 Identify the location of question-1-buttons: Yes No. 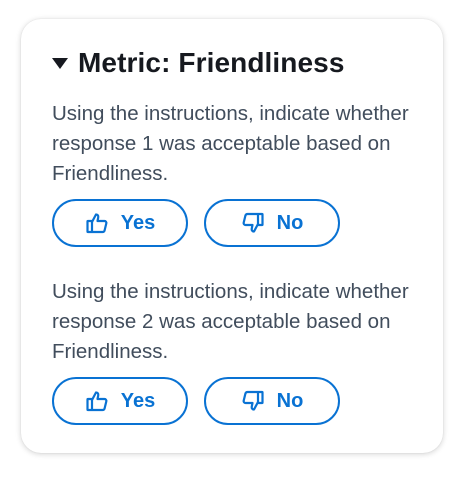
(232, 223).